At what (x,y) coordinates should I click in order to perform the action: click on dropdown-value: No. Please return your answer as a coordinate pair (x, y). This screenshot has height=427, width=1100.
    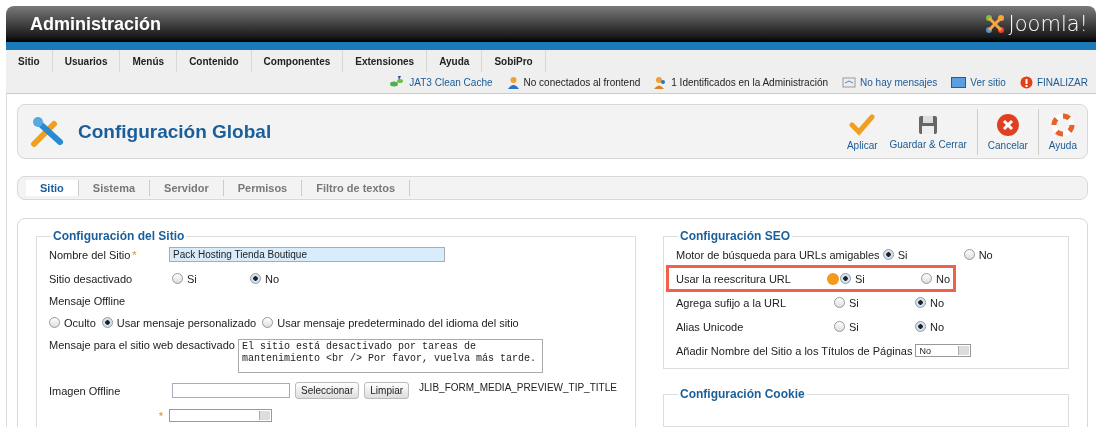
    Looking at the image, I should click on (925, 350).